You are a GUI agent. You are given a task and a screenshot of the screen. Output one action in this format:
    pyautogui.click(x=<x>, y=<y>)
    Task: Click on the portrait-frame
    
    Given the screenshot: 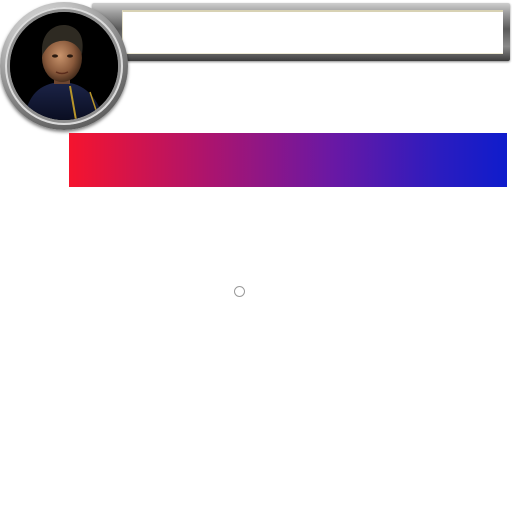 What is the action you would take?
    pyautogui.click(x=64, y=66)
    